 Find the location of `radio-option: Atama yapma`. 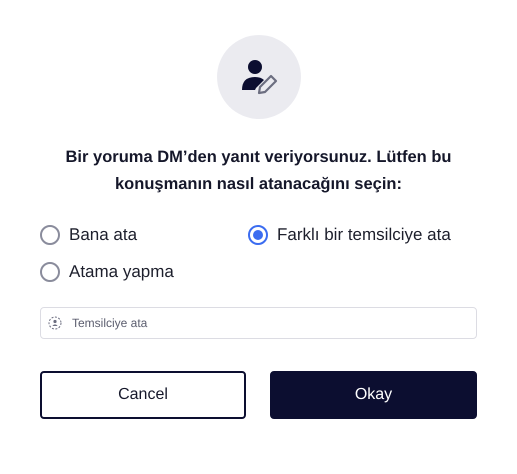

radio-option: Atama yapma is located at coordinates (144, 272).